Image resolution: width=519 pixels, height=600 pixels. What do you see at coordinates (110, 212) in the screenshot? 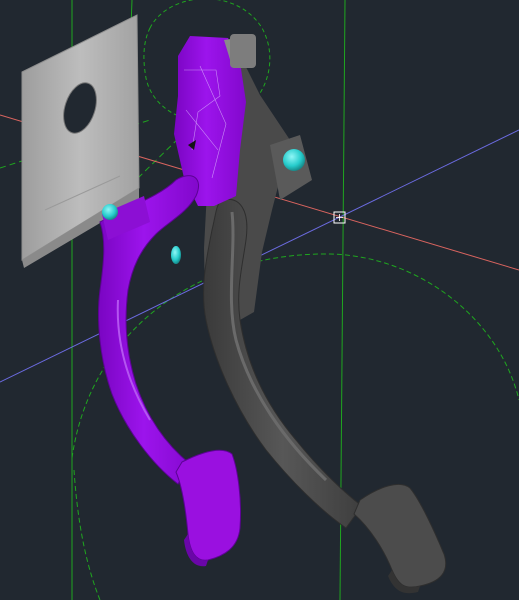
I see `pivot-pin-left` at bounding box center [110, 212].